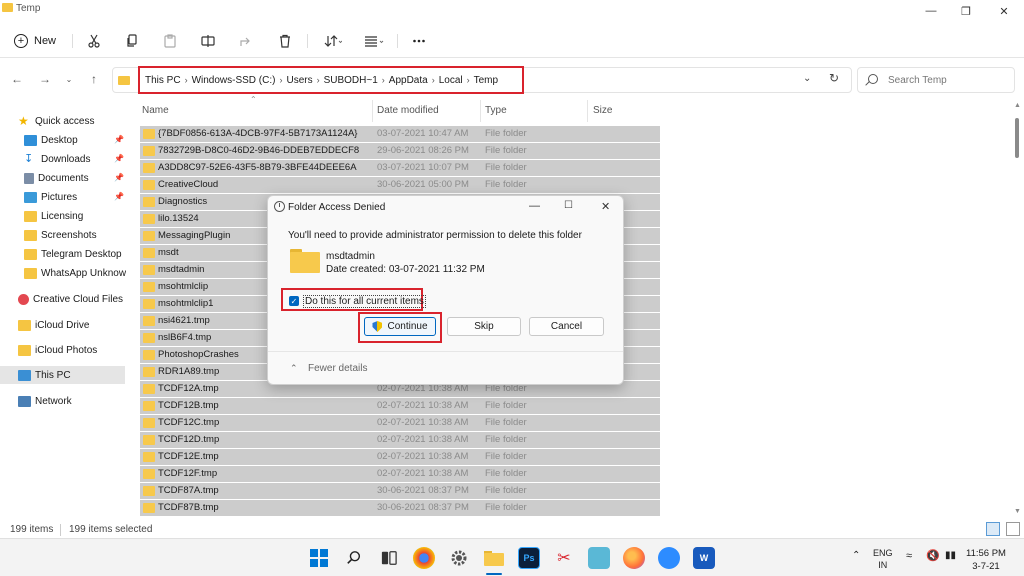 Image resolution: width=1024 pixels, height=576 pixels. Describe the element at coordinates (354, 558) in the screenshot. I see `search-taskbar-button` at that location.